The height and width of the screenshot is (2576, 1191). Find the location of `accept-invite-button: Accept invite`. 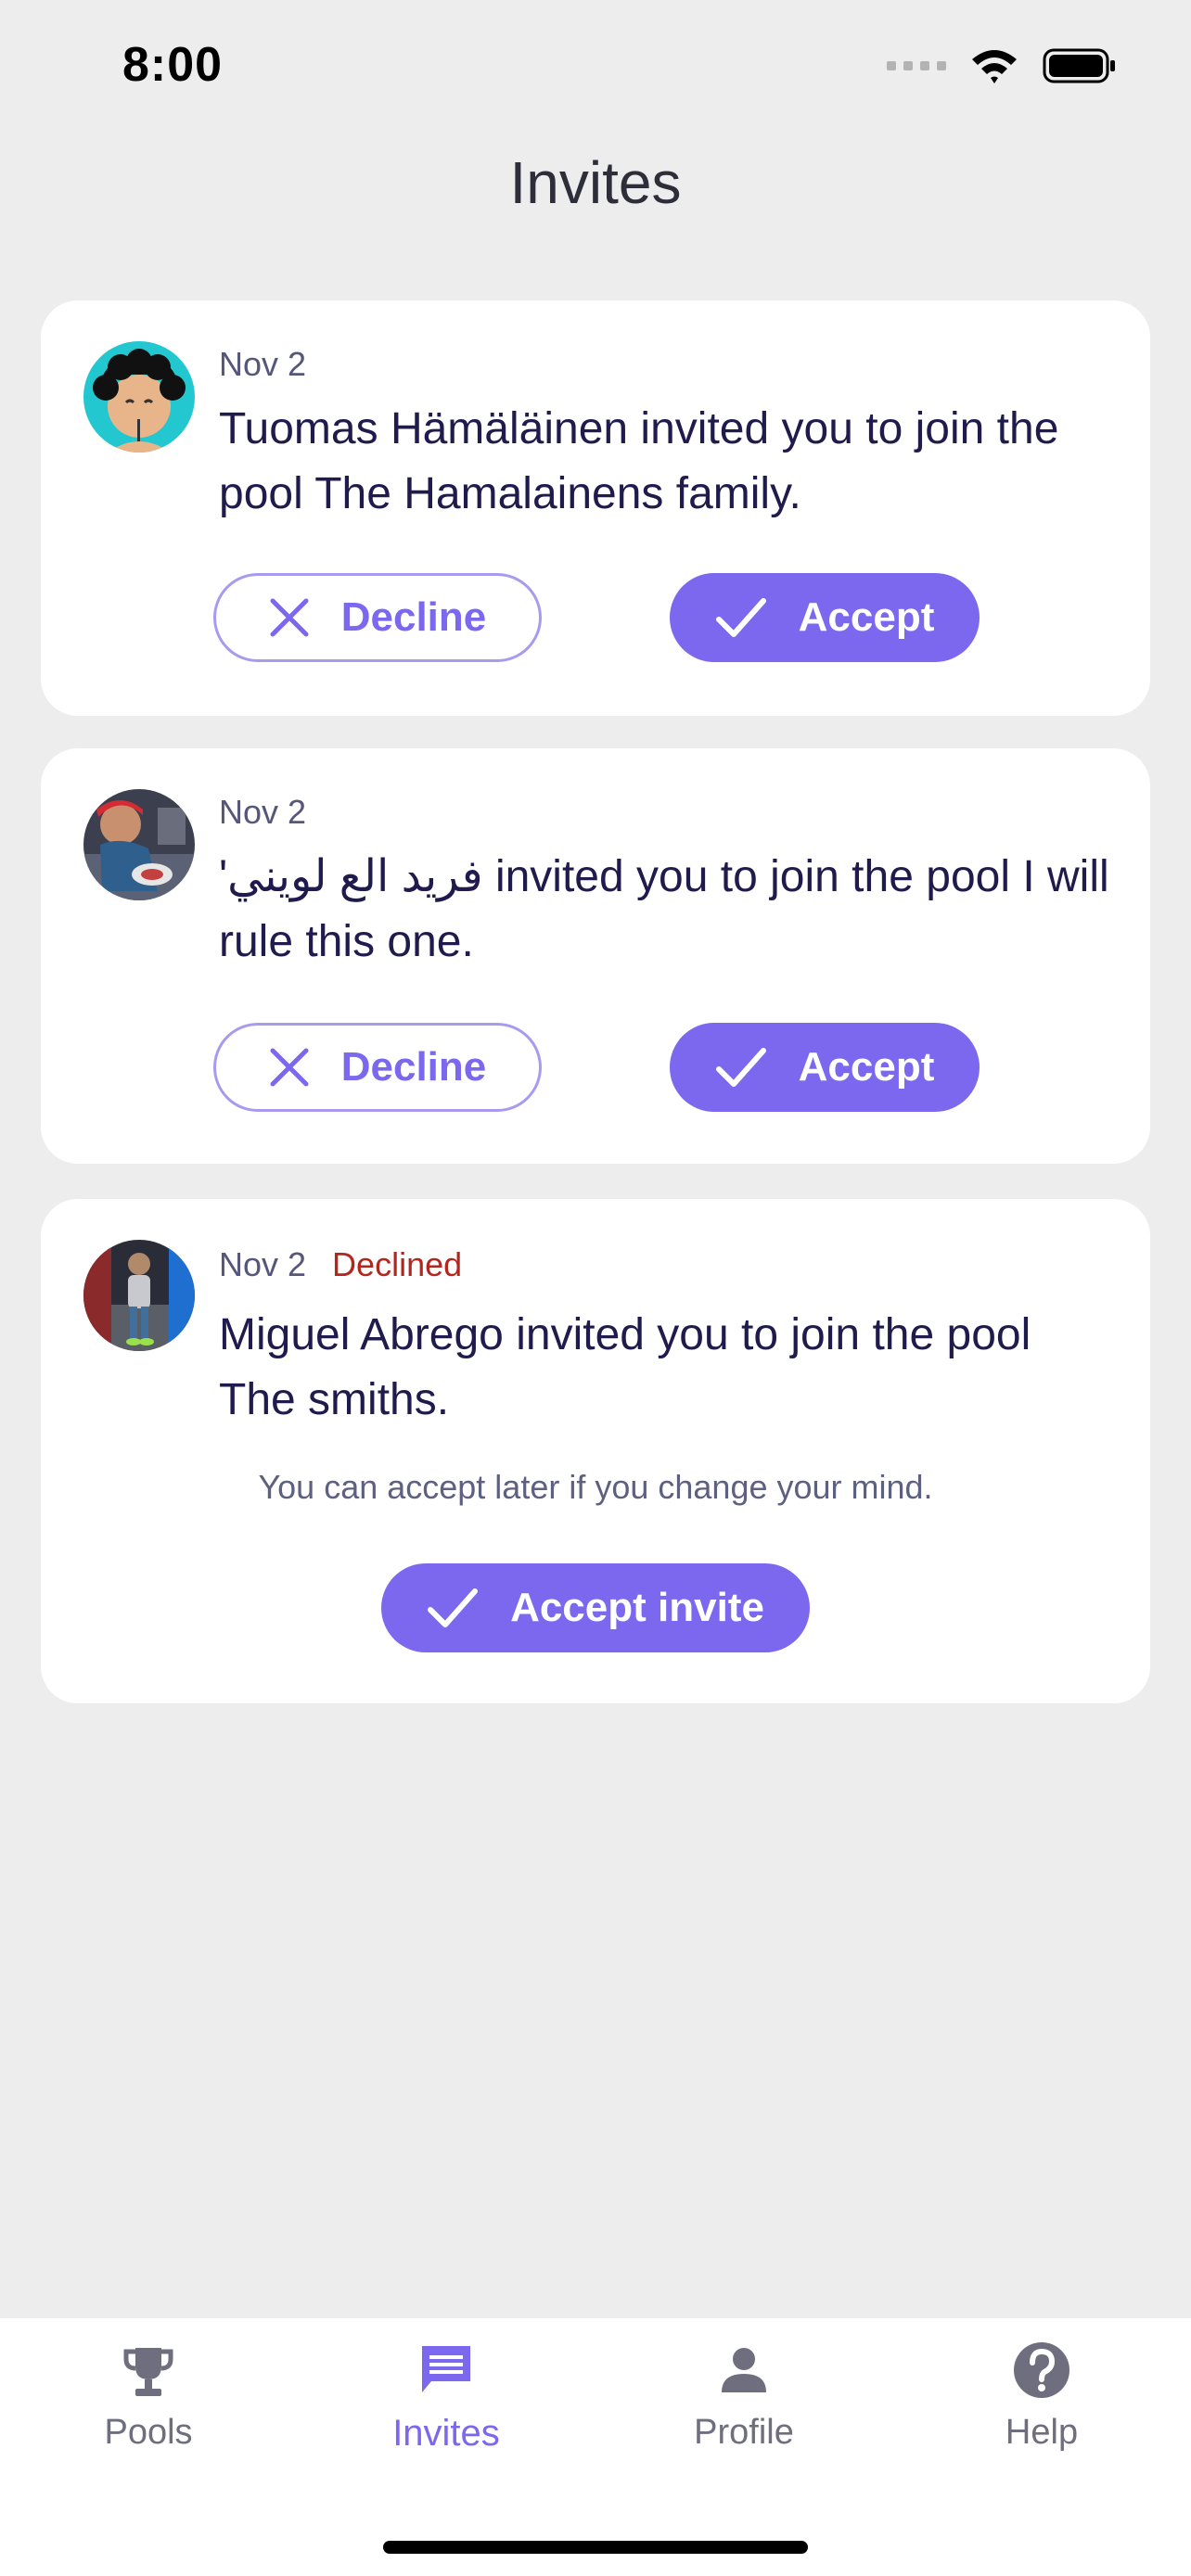

accept-invite-button: Accept invite is located at coordinates (595, 1607).